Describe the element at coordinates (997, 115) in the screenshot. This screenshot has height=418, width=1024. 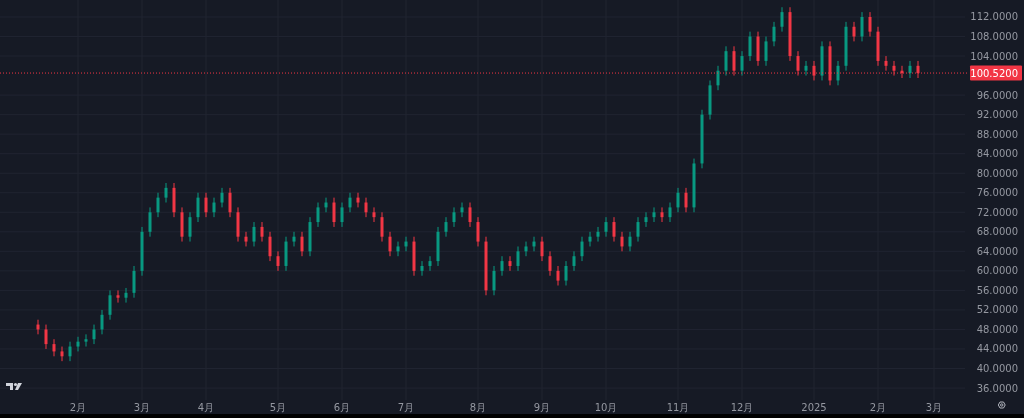
I see `price-axis-label: 92.0000` at that location.